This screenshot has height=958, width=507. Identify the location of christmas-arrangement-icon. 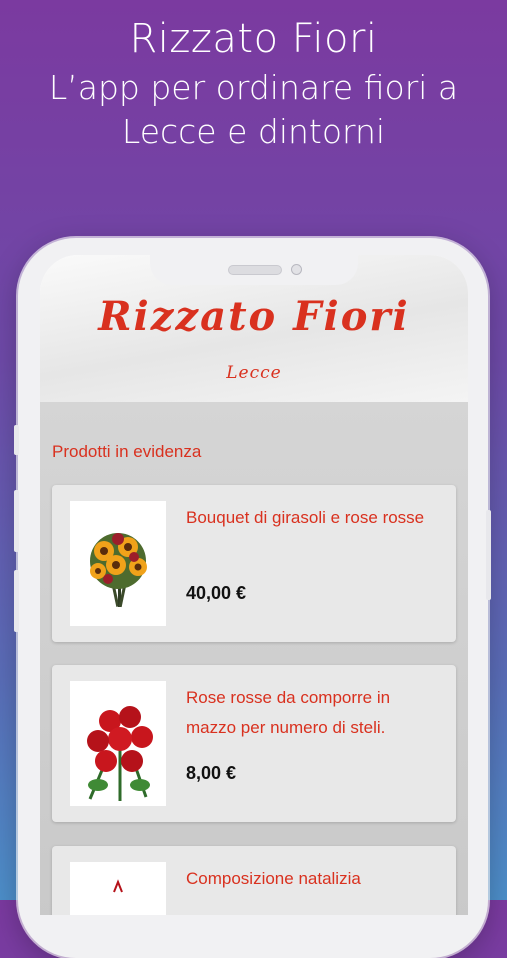
(118, 886).